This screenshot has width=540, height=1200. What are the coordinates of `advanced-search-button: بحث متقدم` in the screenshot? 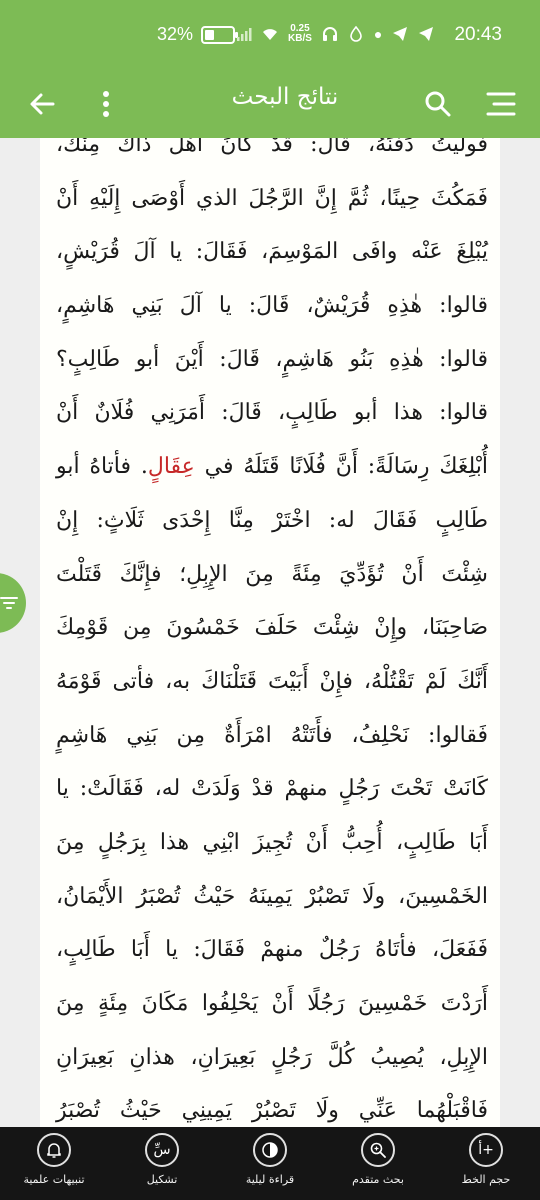 It's located at (378, 1163).